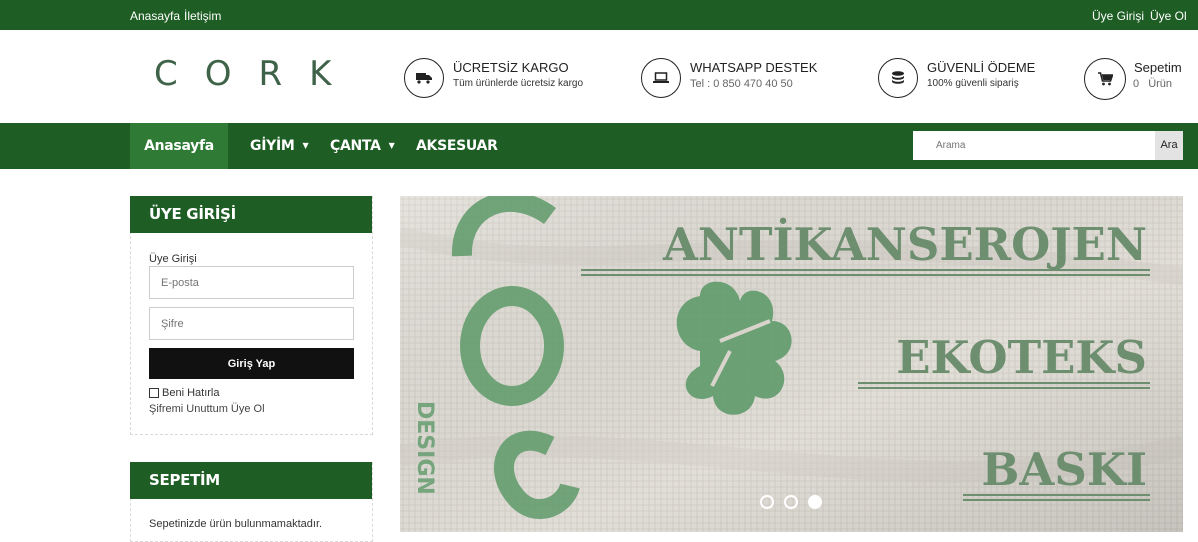  What do you see at coordinates (251, 282) in the screenshot?
I see `email-field` at bounding box center [251, 282].